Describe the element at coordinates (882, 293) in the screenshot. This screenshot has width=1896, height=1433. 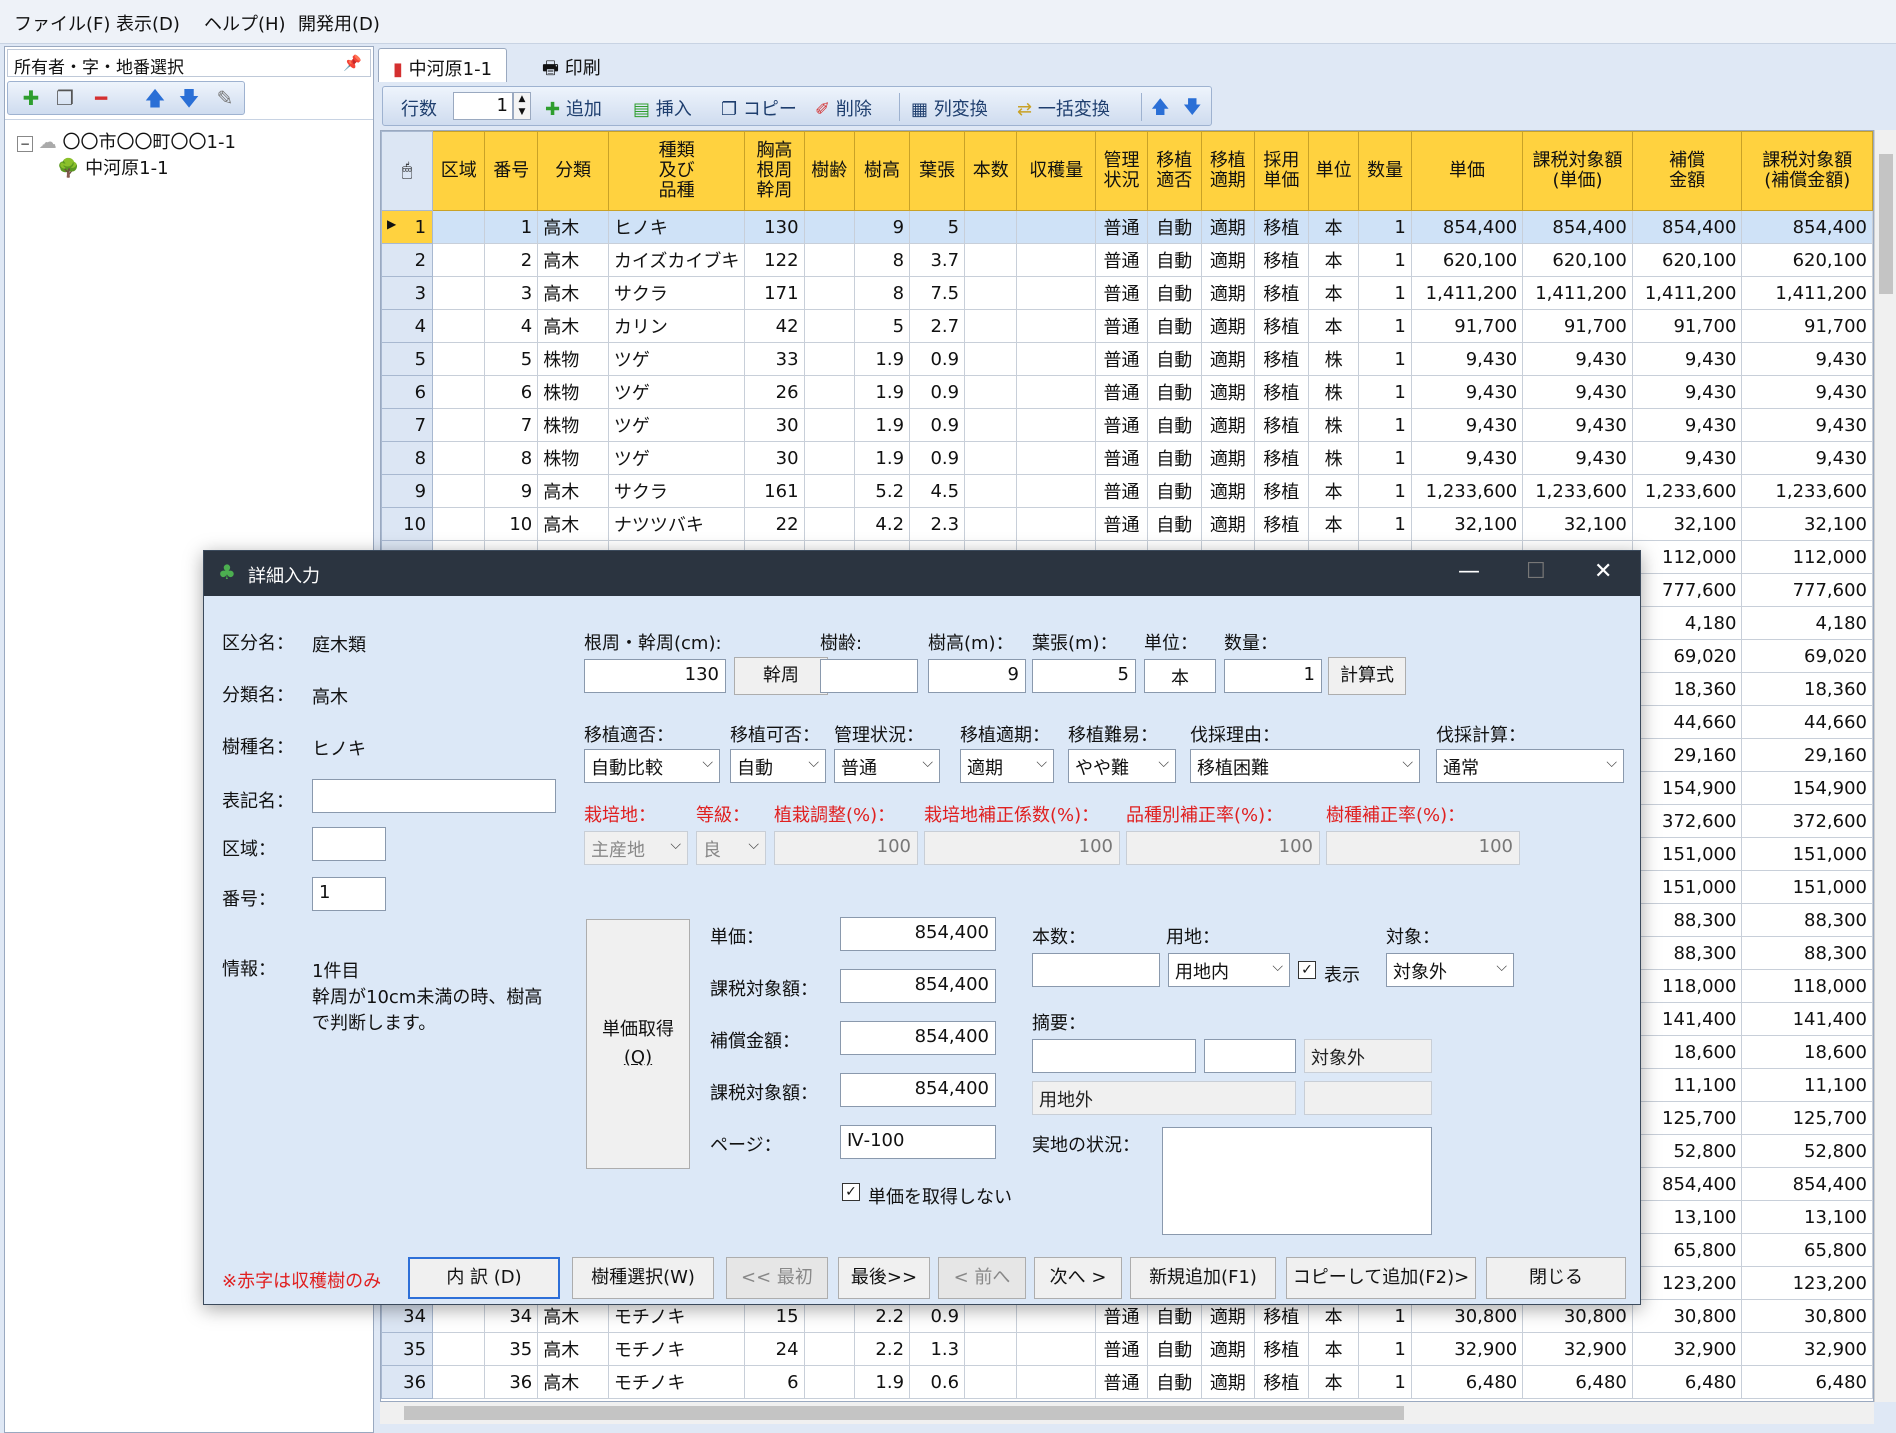
I see `table-cell: 8` at that location.